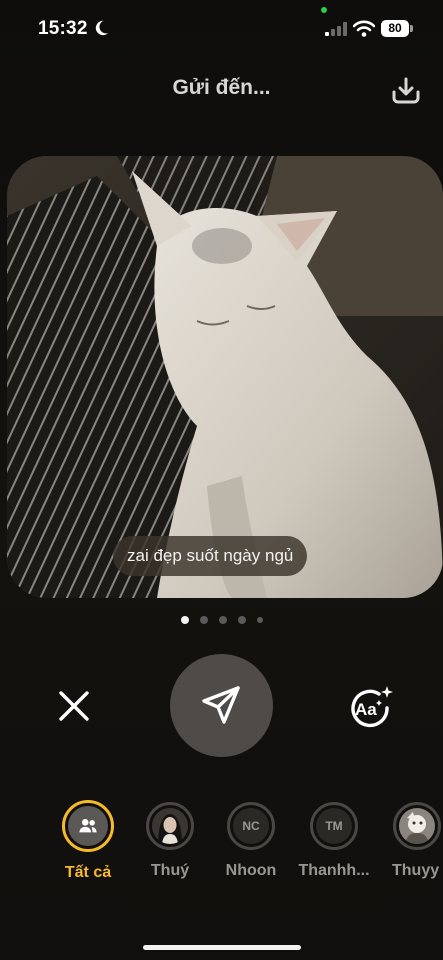 This screenshot has width=443, height=960. I want to click on download-icon, so click(406, 91).